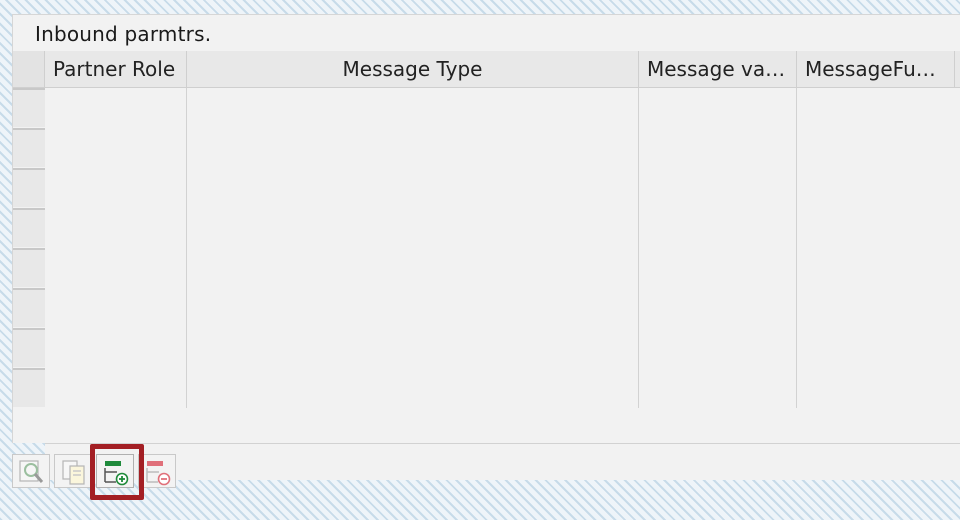 This screenshot has height=520, width=960. I want to click on copy-button, so click(73, 471).